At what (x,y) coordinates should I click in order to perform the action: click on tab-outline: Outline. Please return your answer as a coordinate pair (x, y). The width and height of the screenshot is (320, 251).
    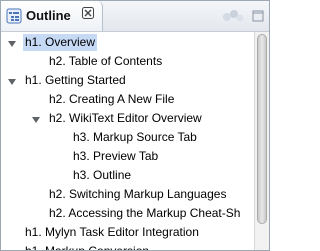
    Looking at the image, I should click on (52, 16).